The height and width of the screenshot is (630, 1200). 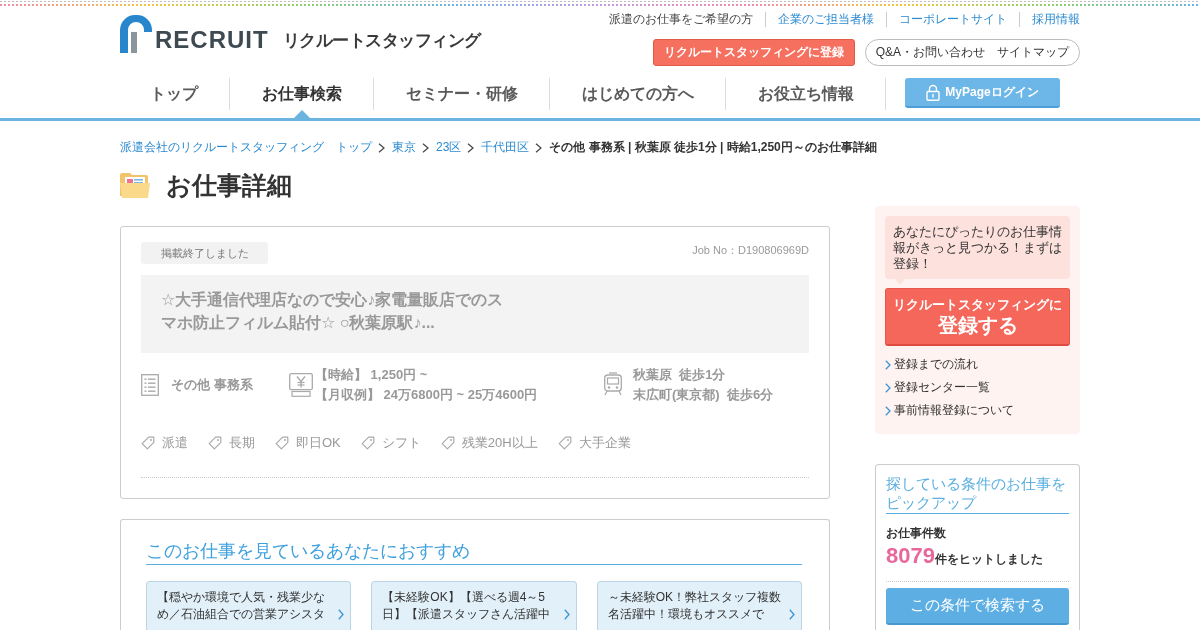 I want to click on breadcrumb-current: その他 事務系 | 秋葉原 徒歩1分 | 時給1,250円～のお仕事詳細, so click(x=713, y=147).